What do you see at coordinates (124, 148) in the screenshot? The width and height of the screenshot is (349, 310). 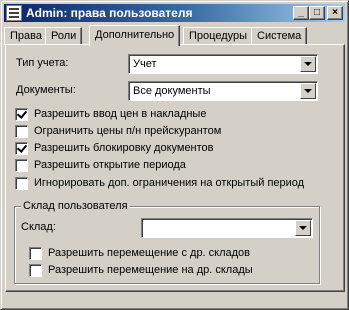 I see `option-label: Разрешить блокировку документов` at bounding box center [124, 148].